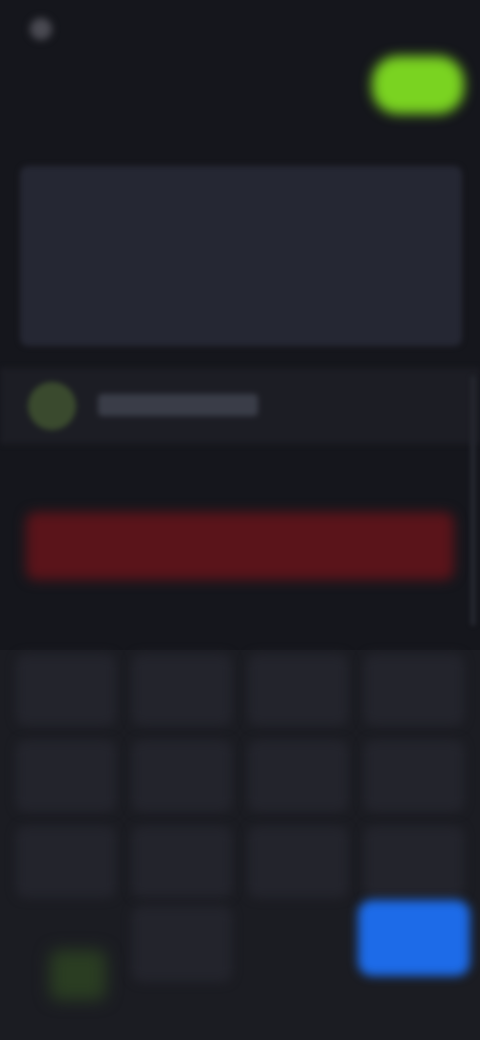  What do you see at coordinates (80, 29) in the screenshot?
I see `app-logo` at bounding box center [80, 29].